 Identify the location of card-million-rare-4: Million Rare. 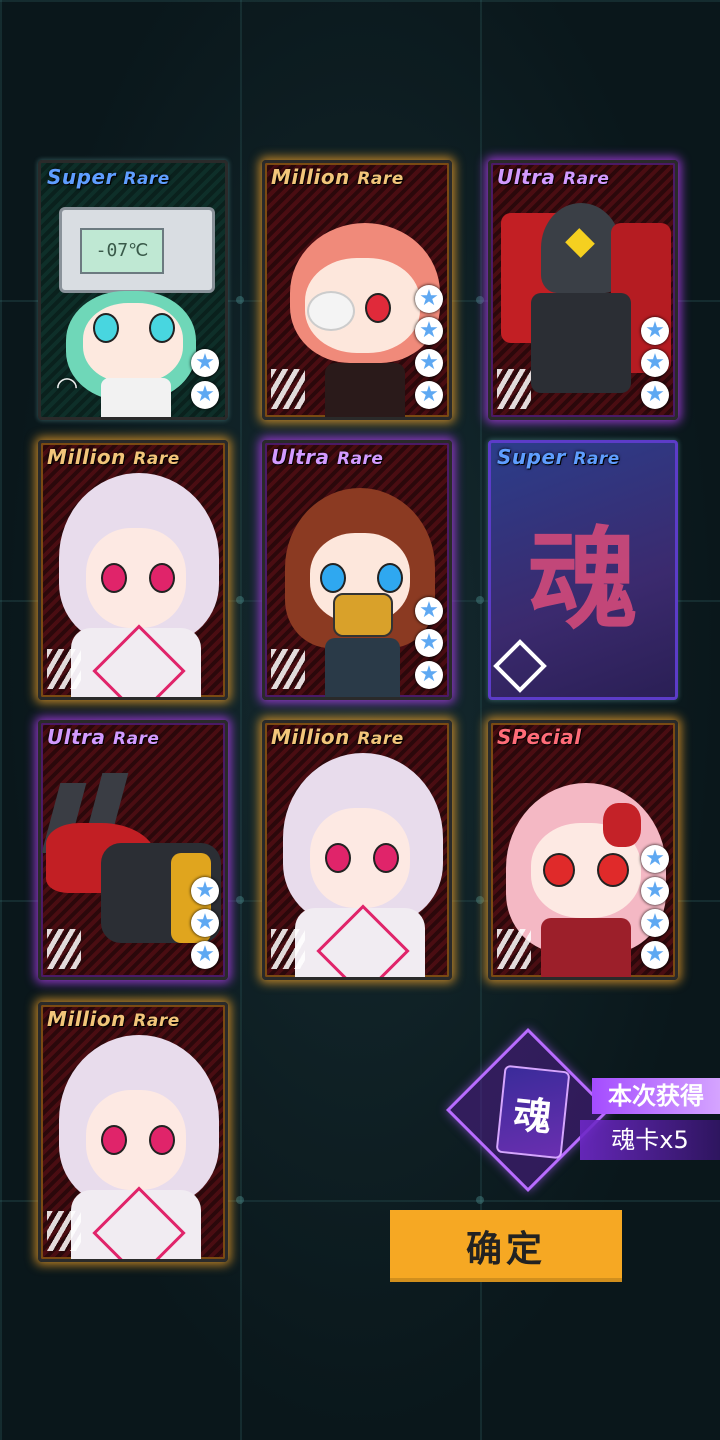
(133, 1132).